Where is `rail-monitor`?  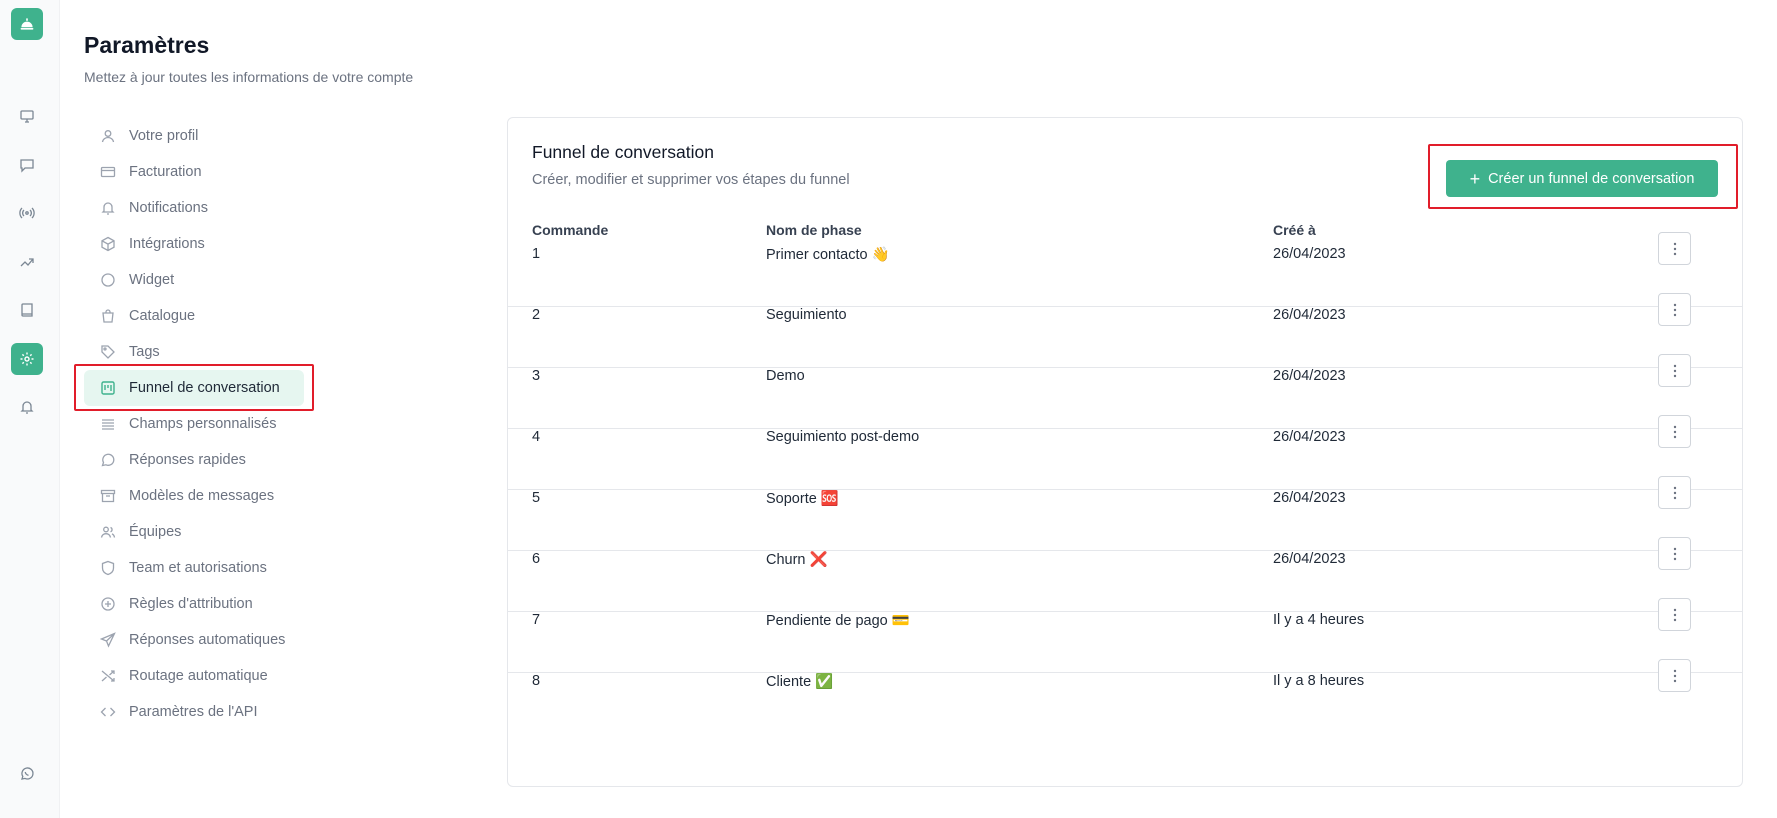 rail-monitor is located at coordinates (27, 116).